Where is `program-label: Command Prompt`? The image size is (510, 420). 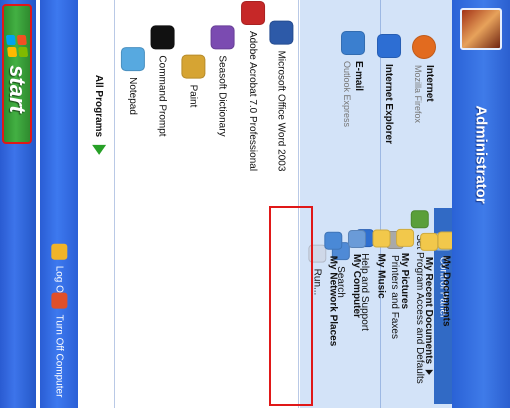
program-label: Command Prompt is located at coordinates (163, 96).